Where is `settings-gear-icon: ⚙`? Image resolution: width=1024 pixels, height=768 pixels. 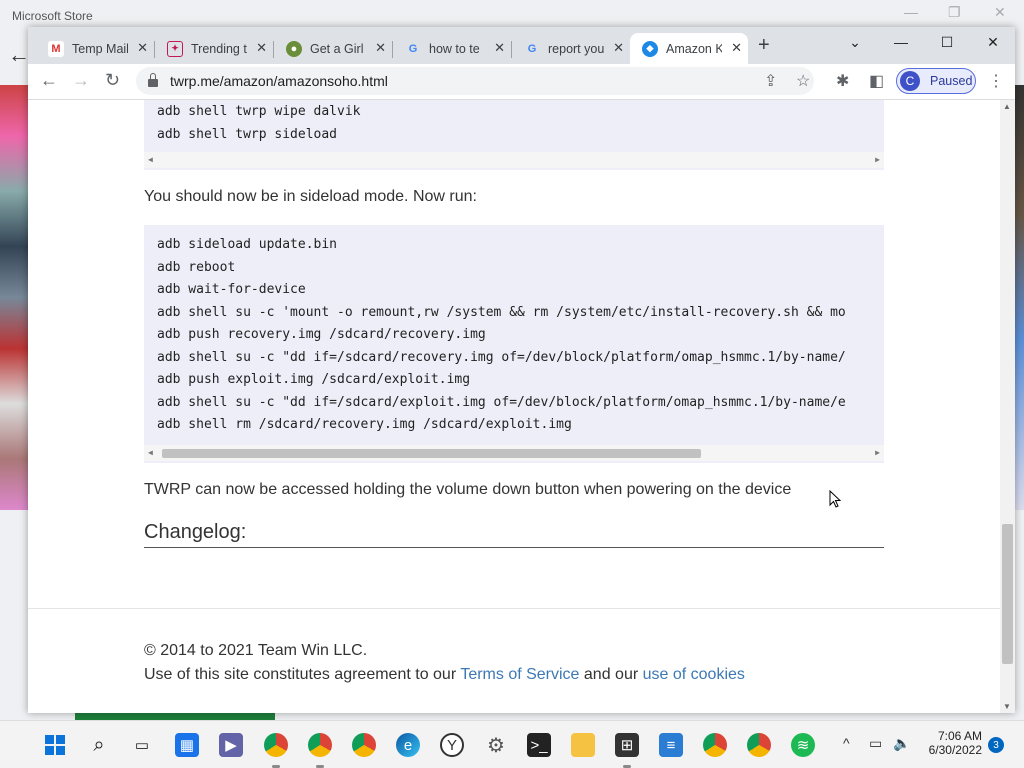 settings-gear-icon: ⚙ is located at coordinates (496, 745).